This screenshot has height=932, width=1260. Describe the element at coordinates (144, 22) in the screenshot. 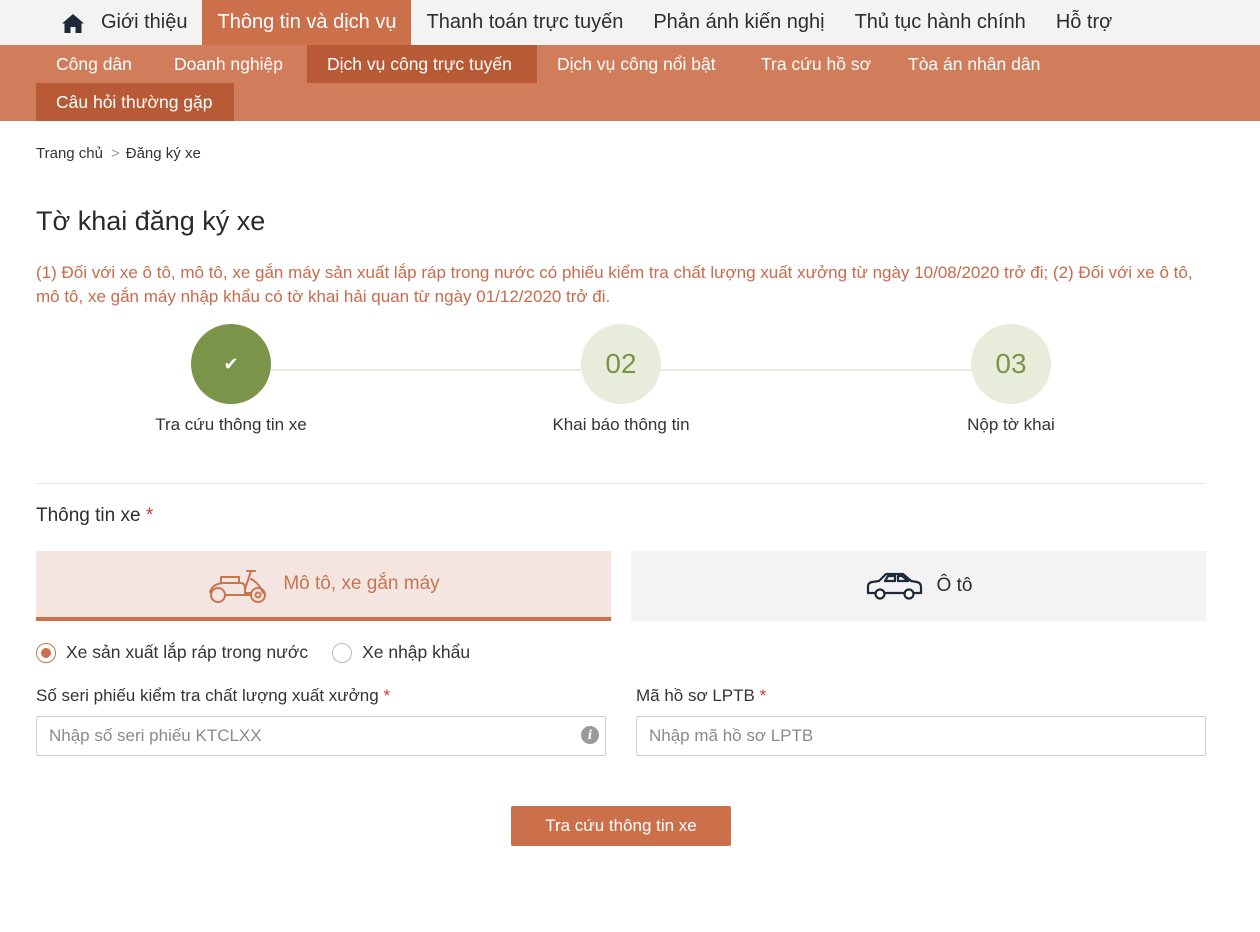

I see `top-nav-gioi-thieu: Giới thiệu` at that location.